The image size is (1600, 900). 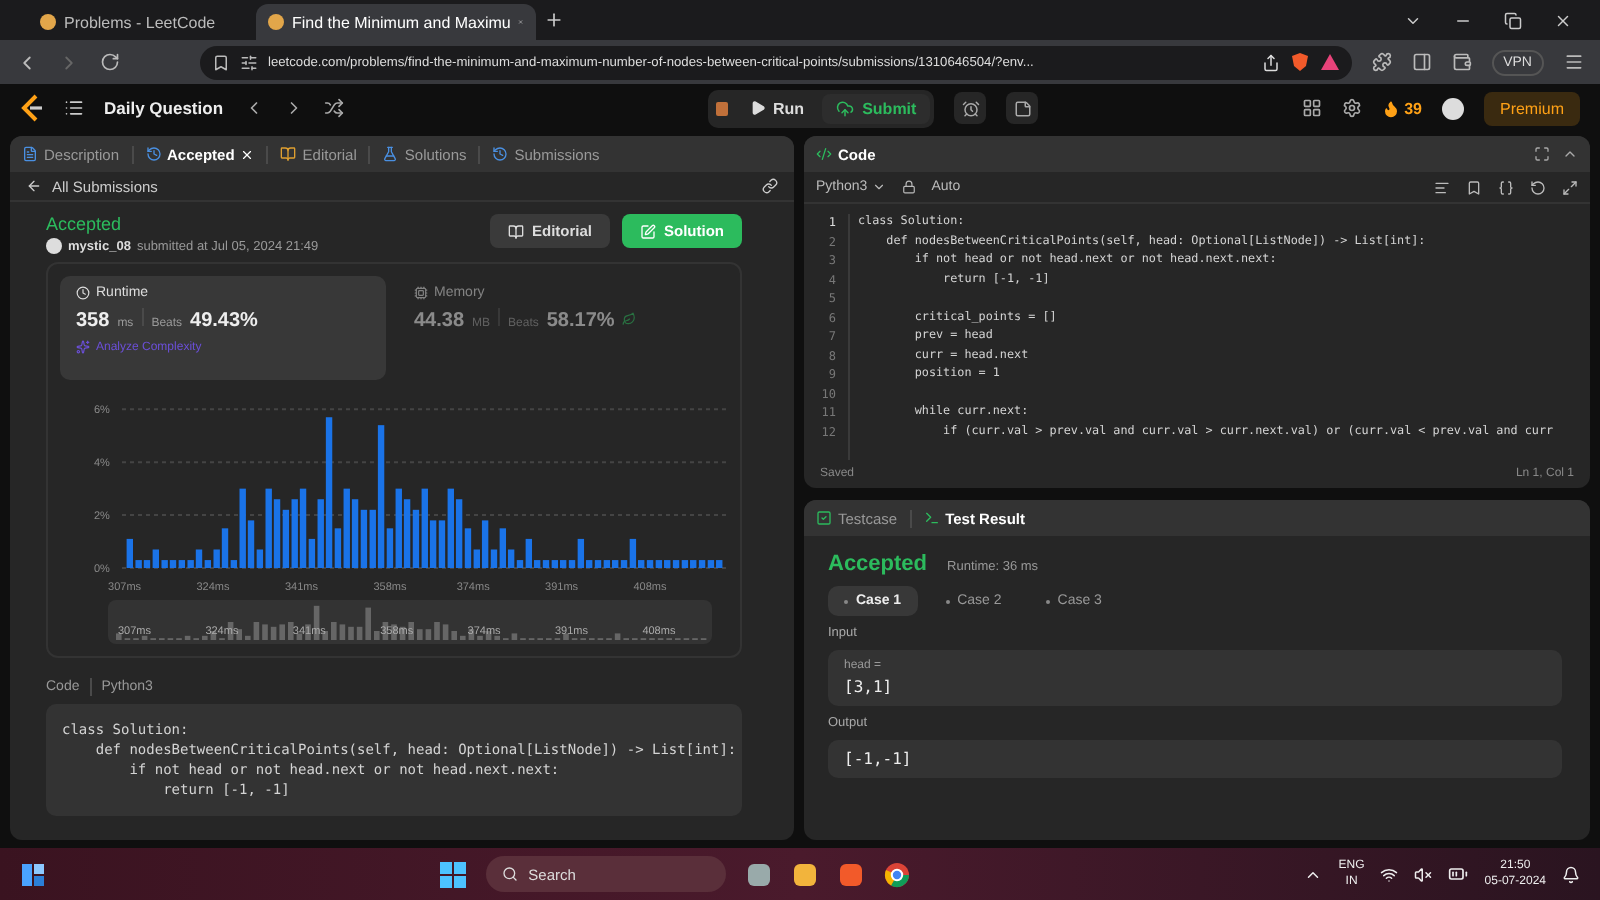 What do you see at coordinates (1570, 187) in the screenshot?
I see `expand-icon` at bounding box center [1570, 187].